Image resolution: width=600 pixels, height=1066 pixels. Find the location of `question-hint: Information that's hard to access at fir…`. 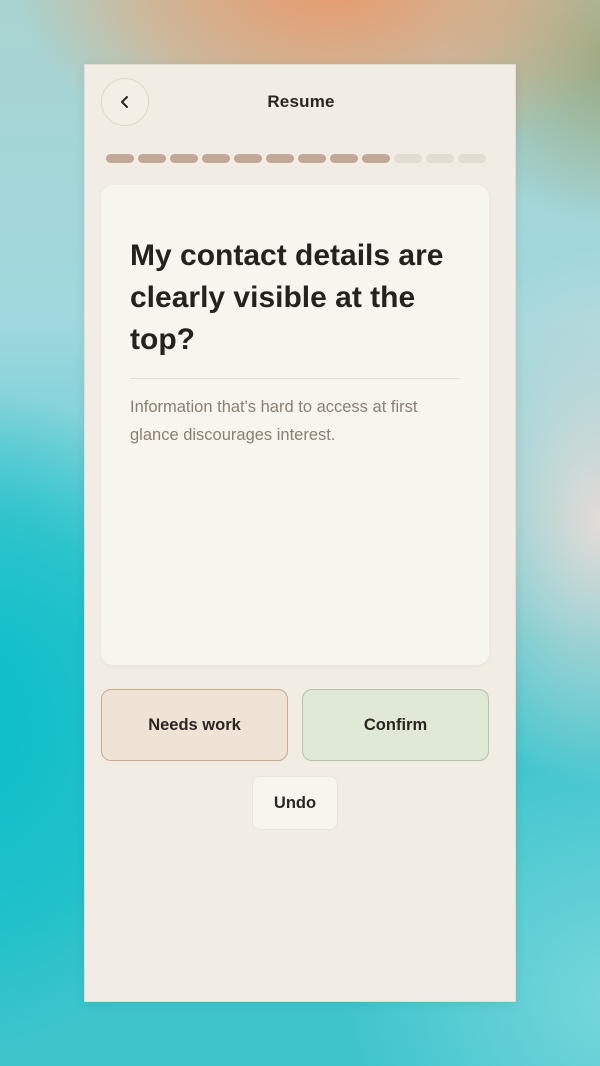

question-hint: Information that's hard to access at fir… is located at coordinates (274, 421).